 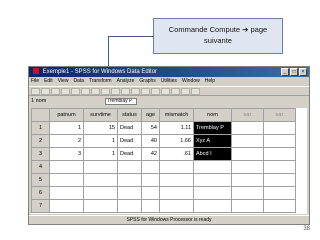 I want to click on value-labels-icon, so click(x=185, y=91).